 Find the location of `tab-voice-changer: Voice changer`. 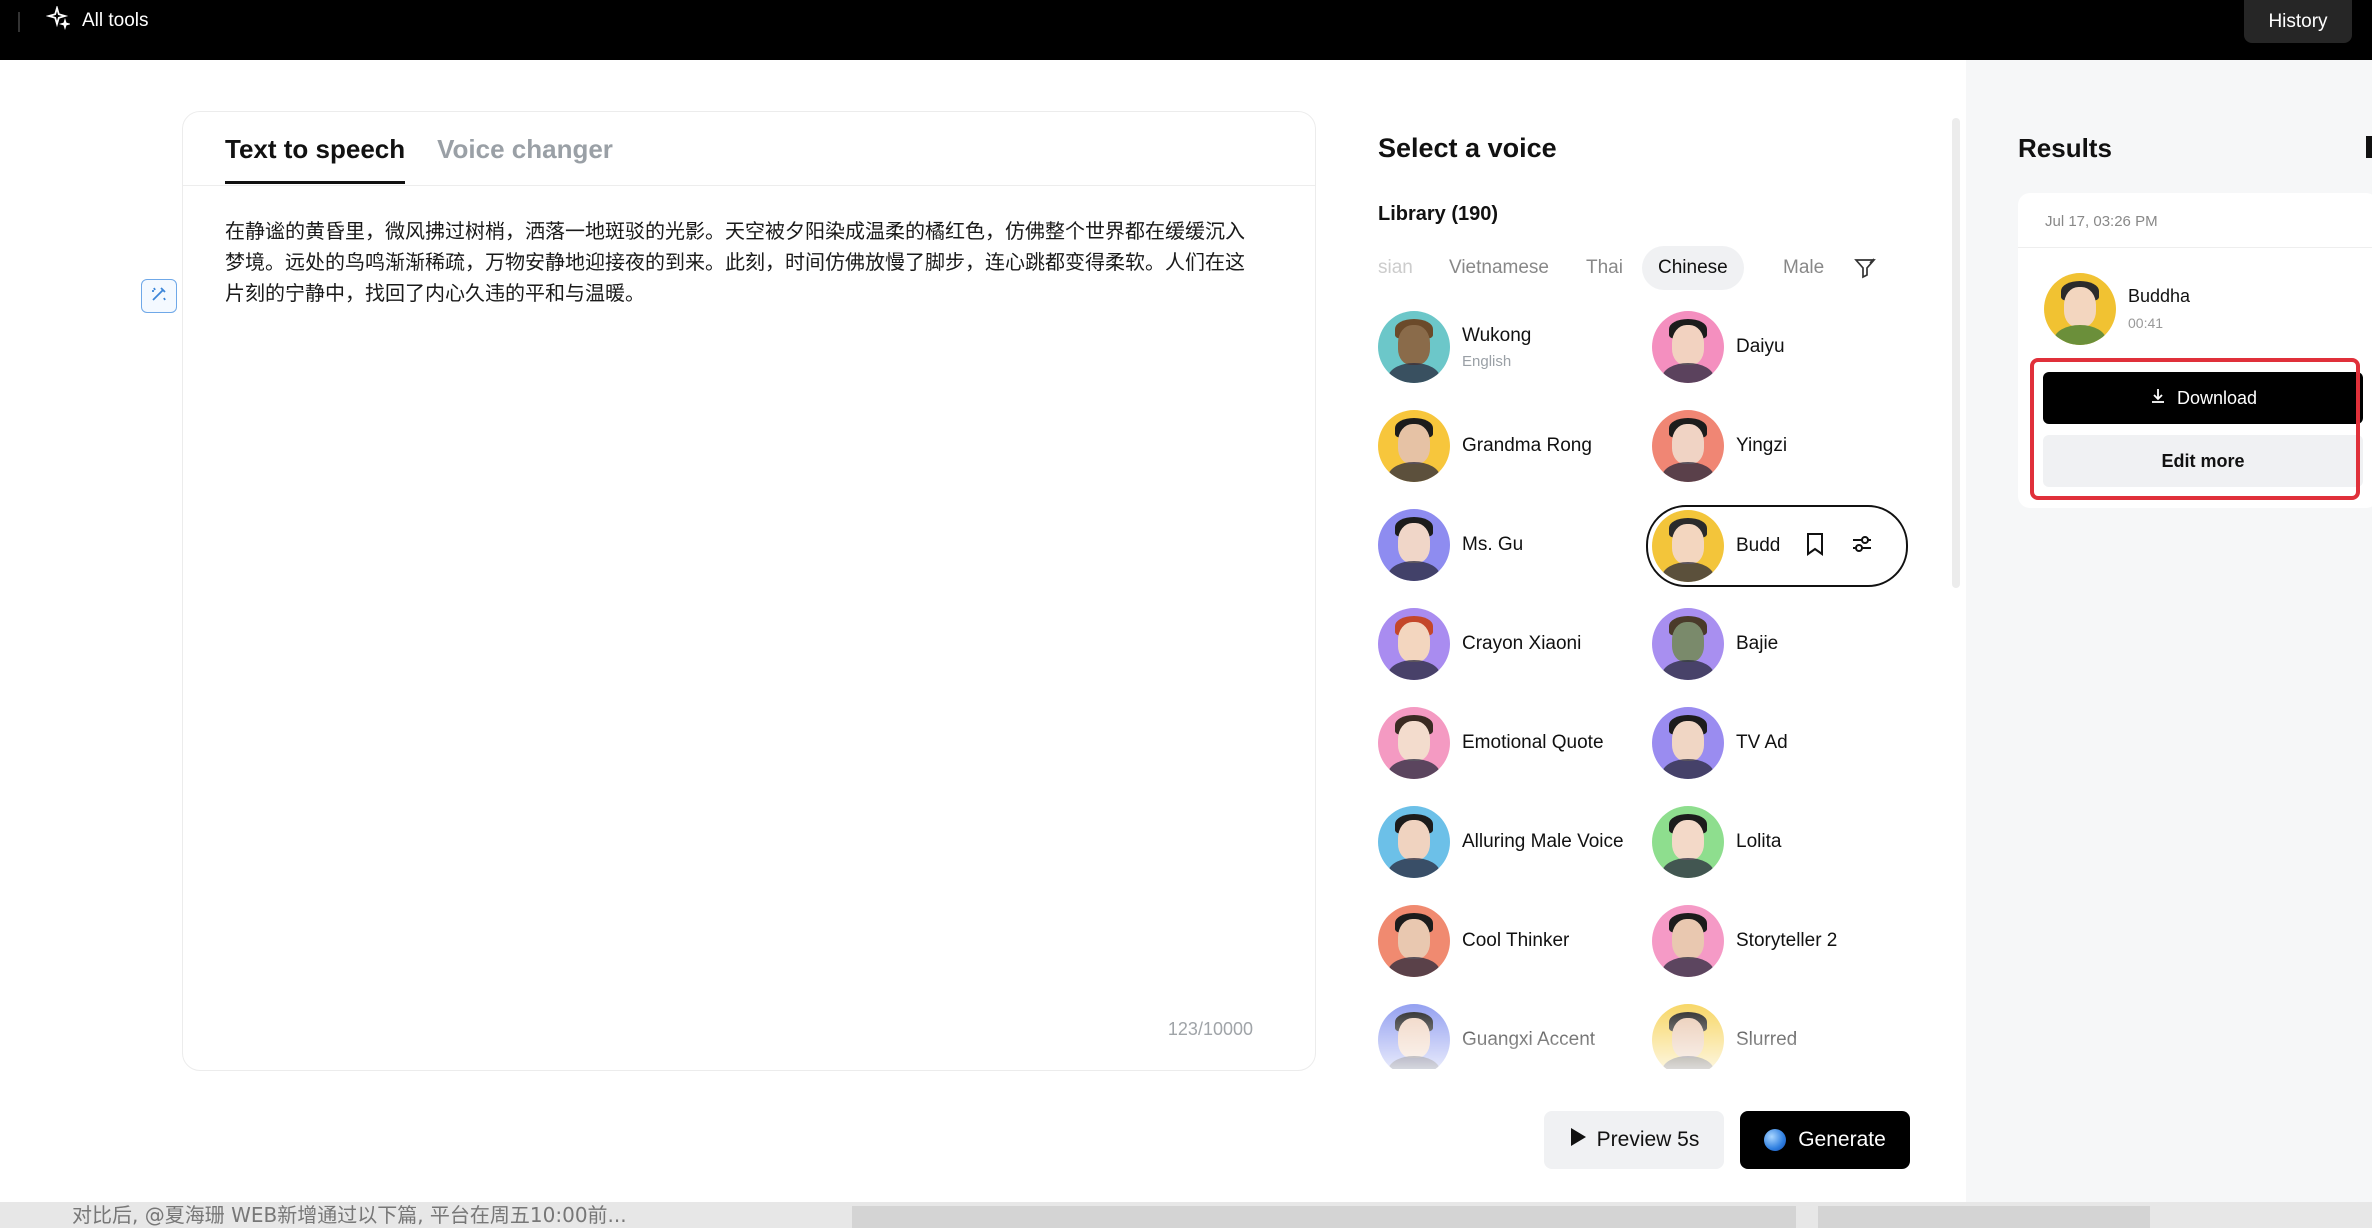

tab-voice-changer: Voice changer is located at coordinates (525, 159).